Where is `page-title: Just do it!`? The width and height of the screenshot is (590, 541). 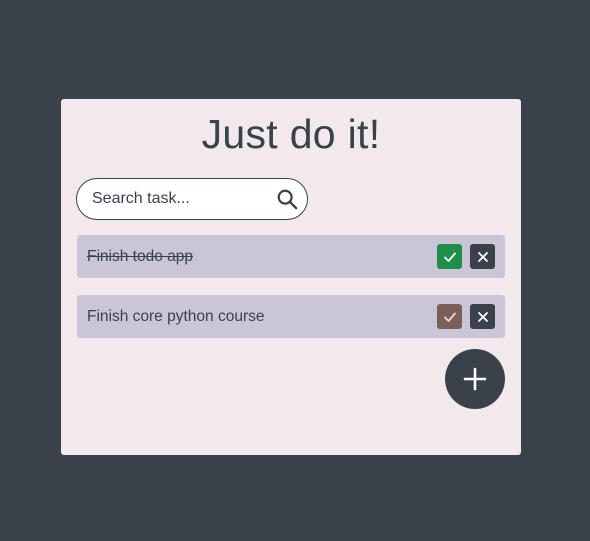
page-title: Just do it! is located at coordinates (291, 134).